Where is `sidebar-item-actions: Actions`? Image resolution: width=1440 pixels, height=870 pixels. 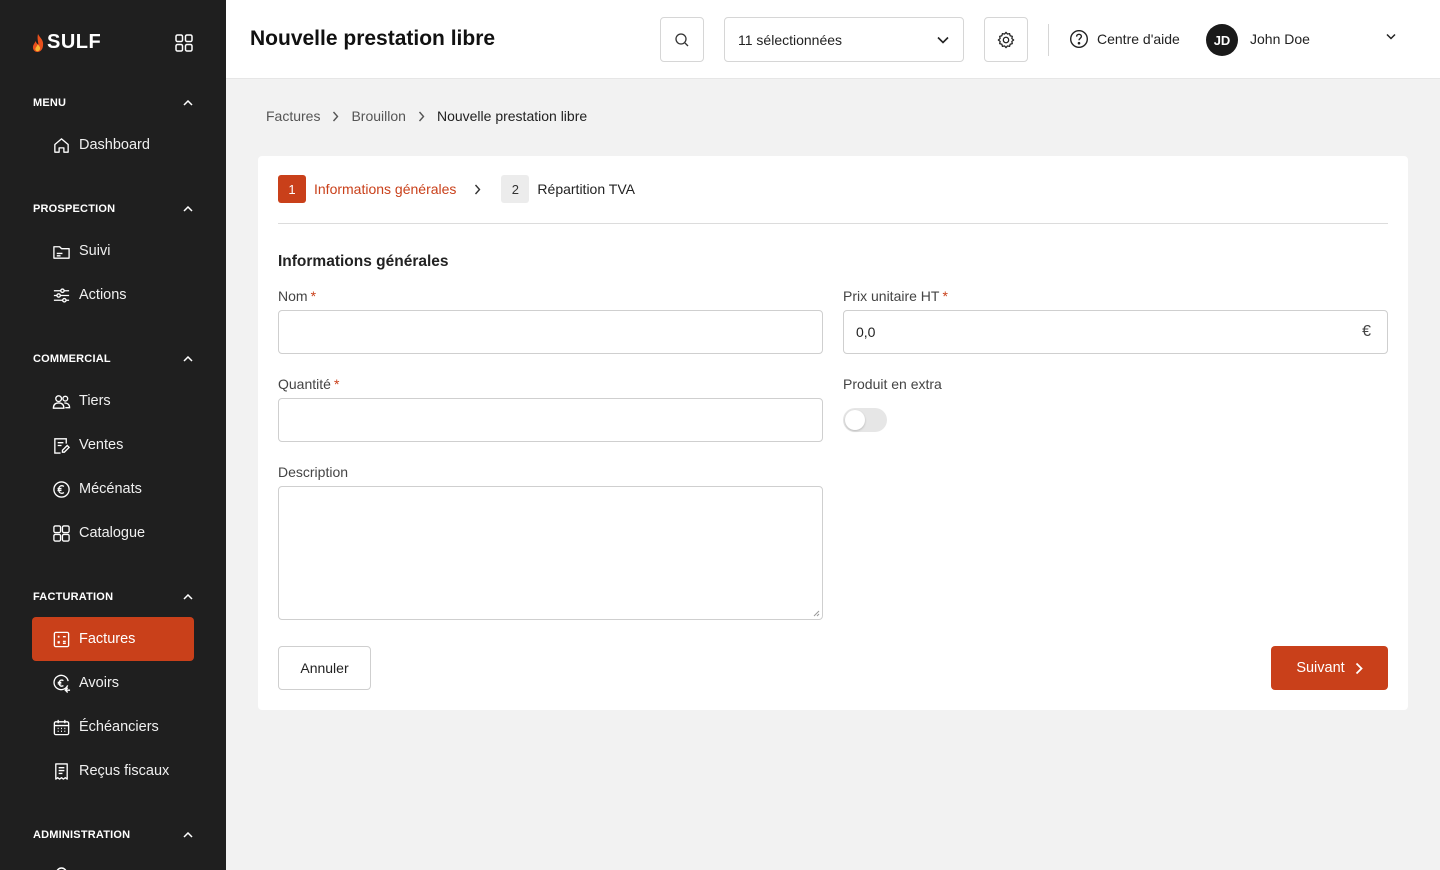 sidebar-item-actions: Actions is located at coordinates (113, 295).